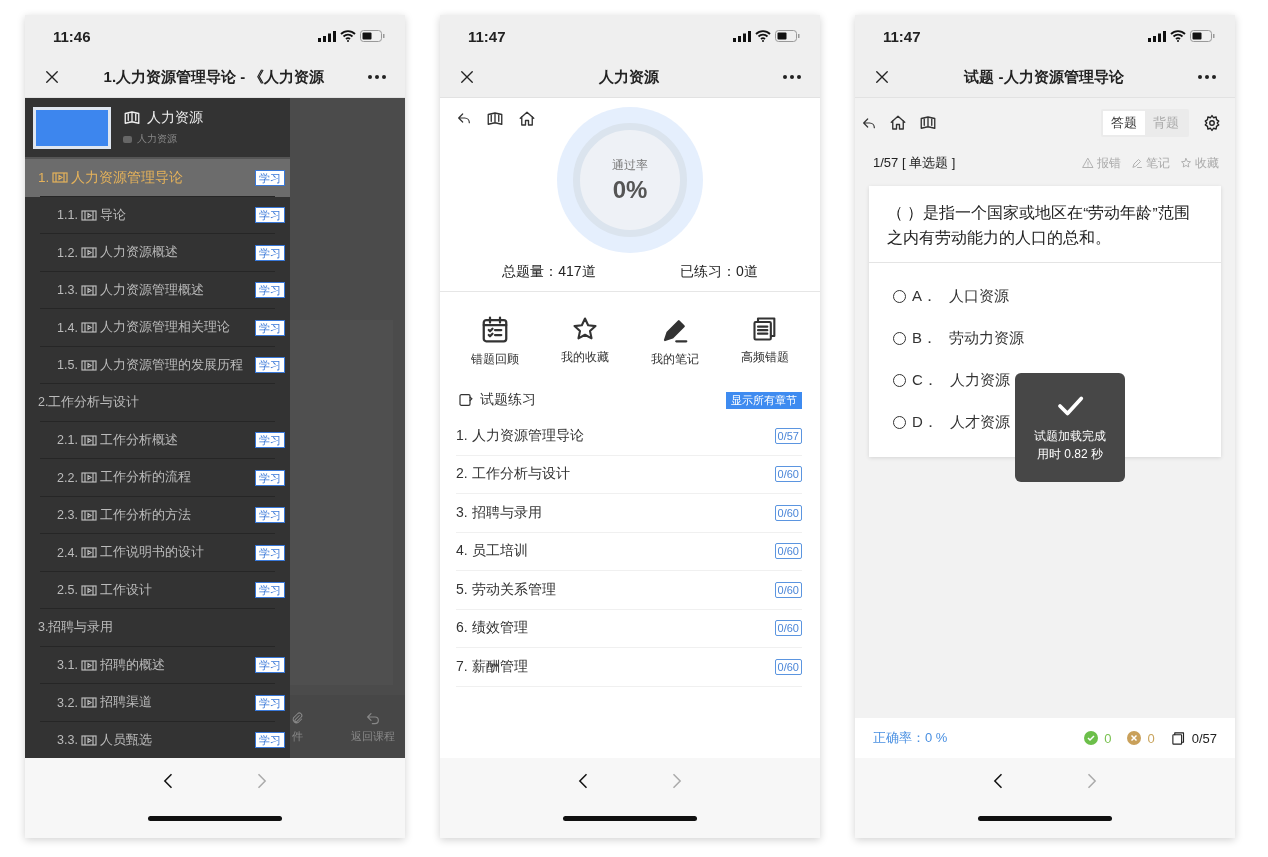  Describe the element at coordinates (117, 440) in the screenshot. I see `chapter-title: 2.1. 工作分析概述` at that location.